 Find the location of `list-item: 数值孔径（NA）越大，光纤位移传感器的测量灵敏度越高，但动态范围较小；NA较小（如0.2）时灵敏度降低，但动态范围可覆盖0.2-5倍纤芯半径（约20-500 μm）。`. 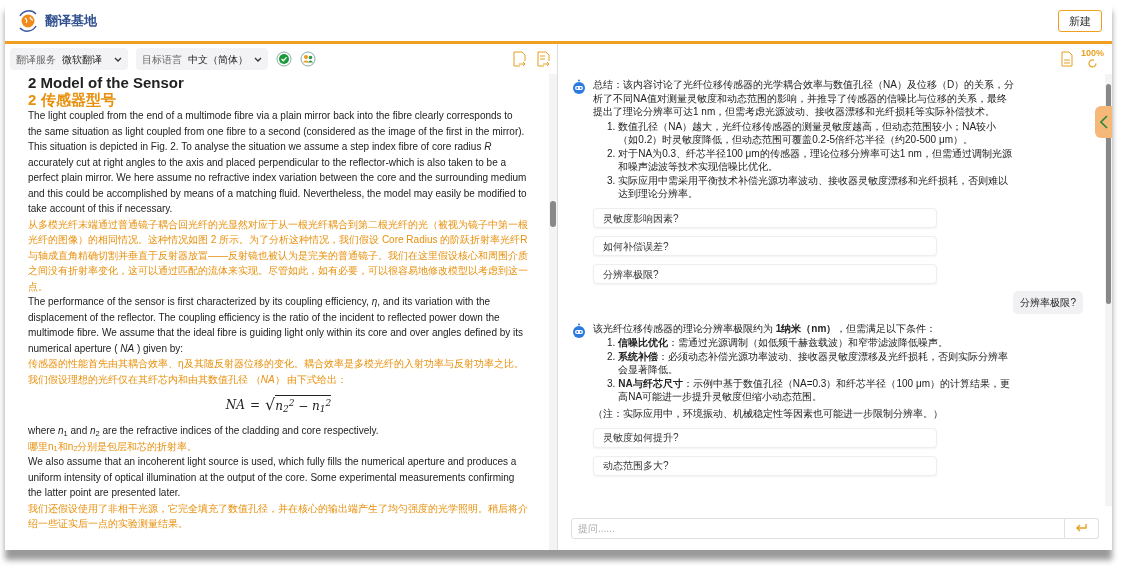

list-item: 数值孔径（NA）越大，光纤位移传感器的测量灵敏度越高，但动态范围较小；NA较小（如0.2）时灵敏度降低，但动态范围可覆盖0.2-5倍纤芯半径（约20-500 μm）。 is located at coordinates (808, 133).